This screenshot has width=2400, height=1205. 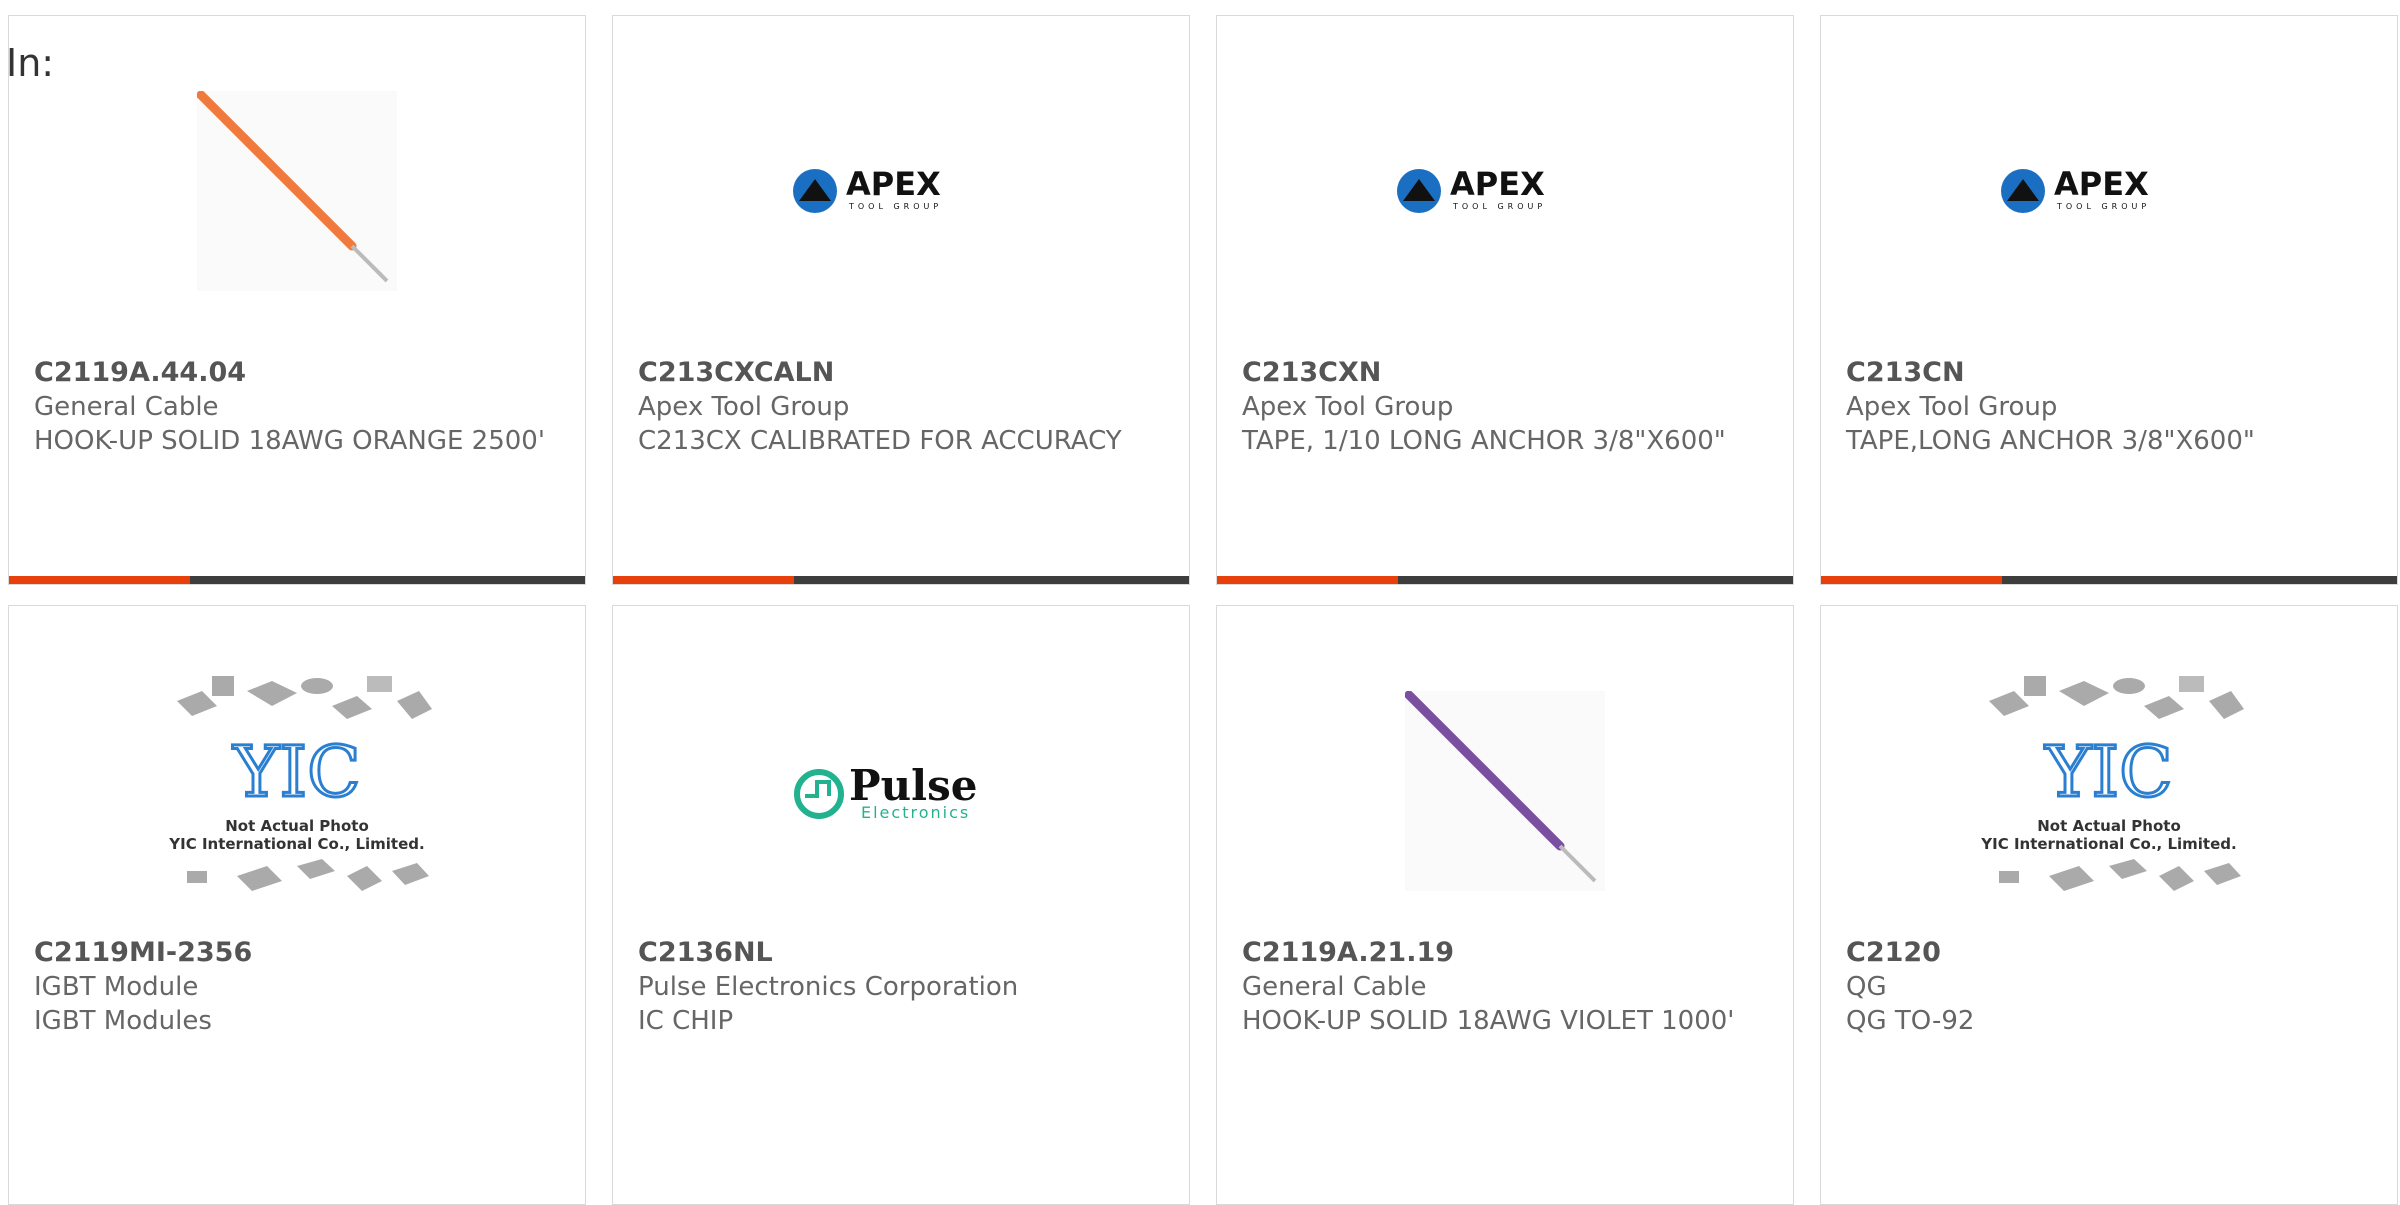 I want to click on product-image: Pulse Electronics, so click(x=901, y=791).